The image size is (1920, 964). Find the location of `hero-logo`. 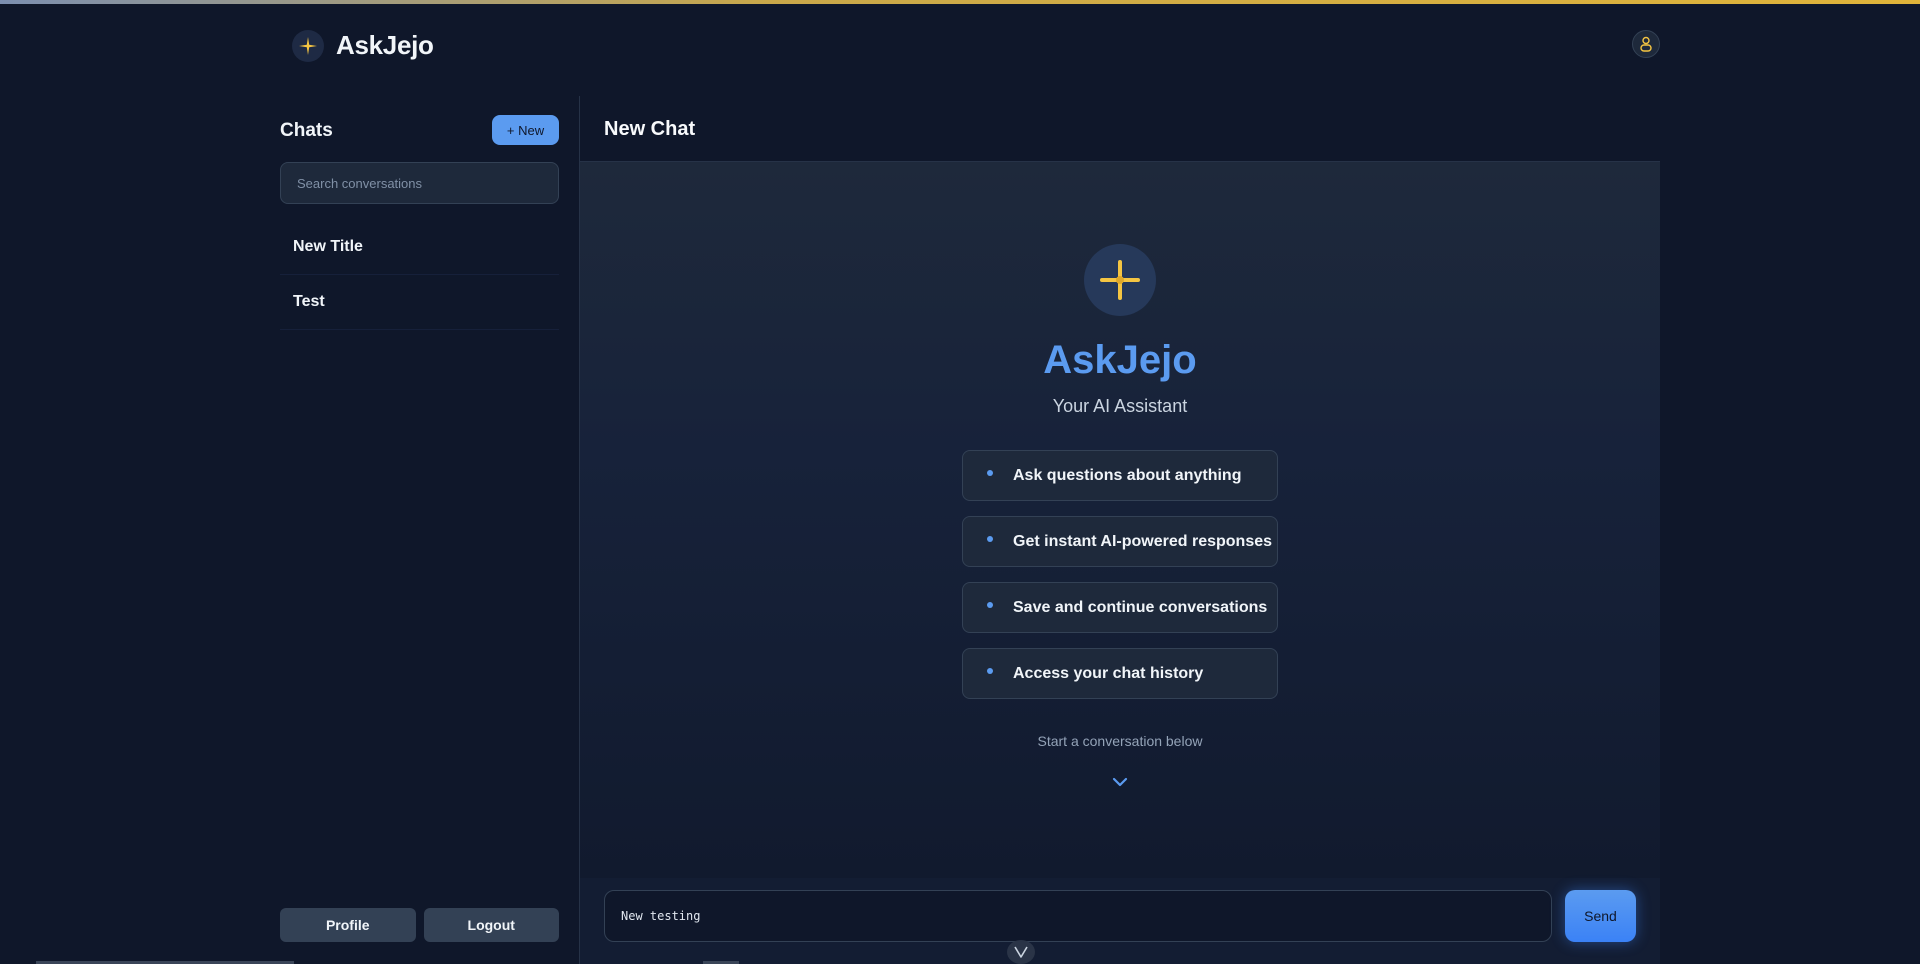

hero-logo is located at coordinates (1120, 280).